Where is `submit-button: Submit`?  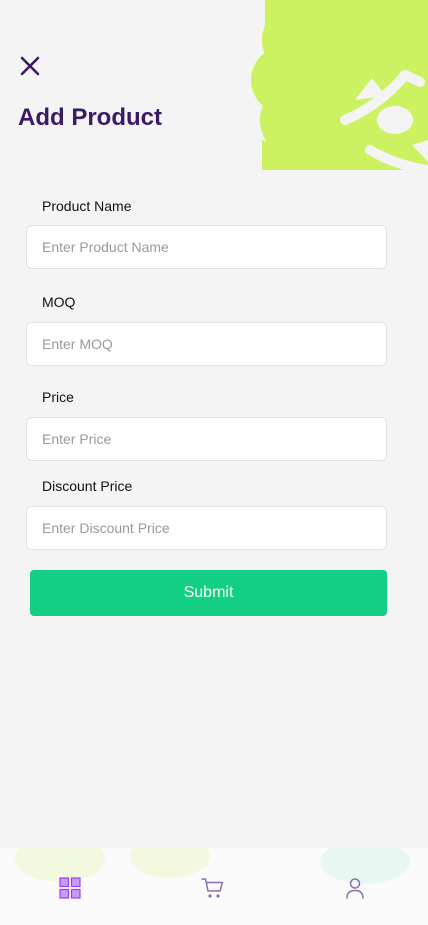 submit-button: Submit is located at coordinates (208, 593).